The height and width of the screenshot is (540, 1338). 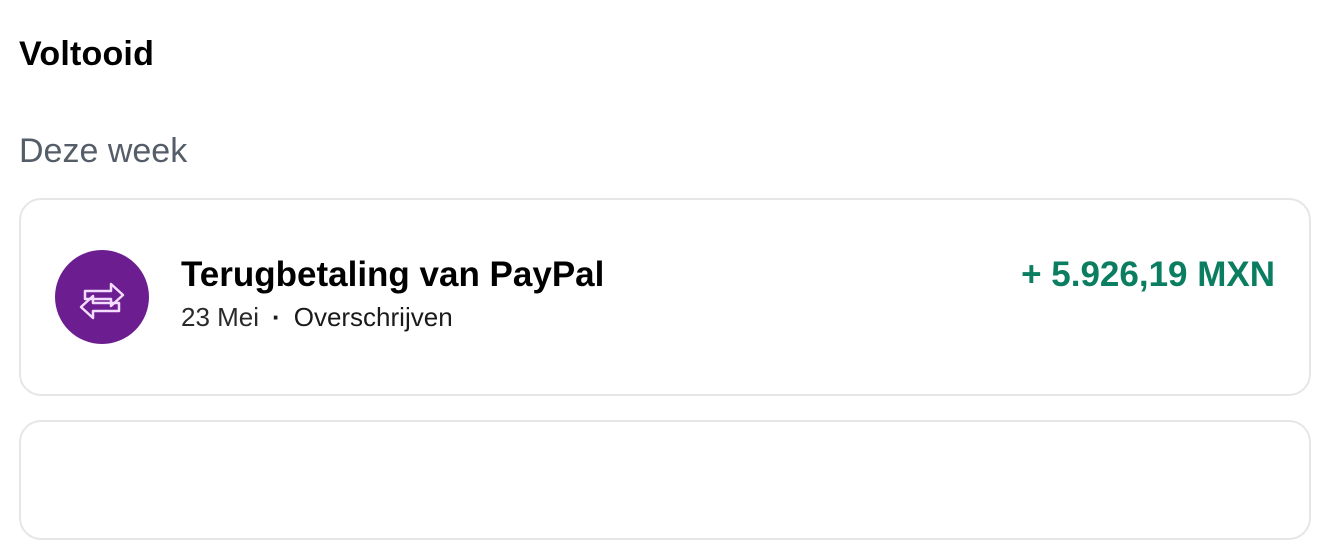 I want to click on transaction-date: 23 Mei, so click(x=220, y=317).